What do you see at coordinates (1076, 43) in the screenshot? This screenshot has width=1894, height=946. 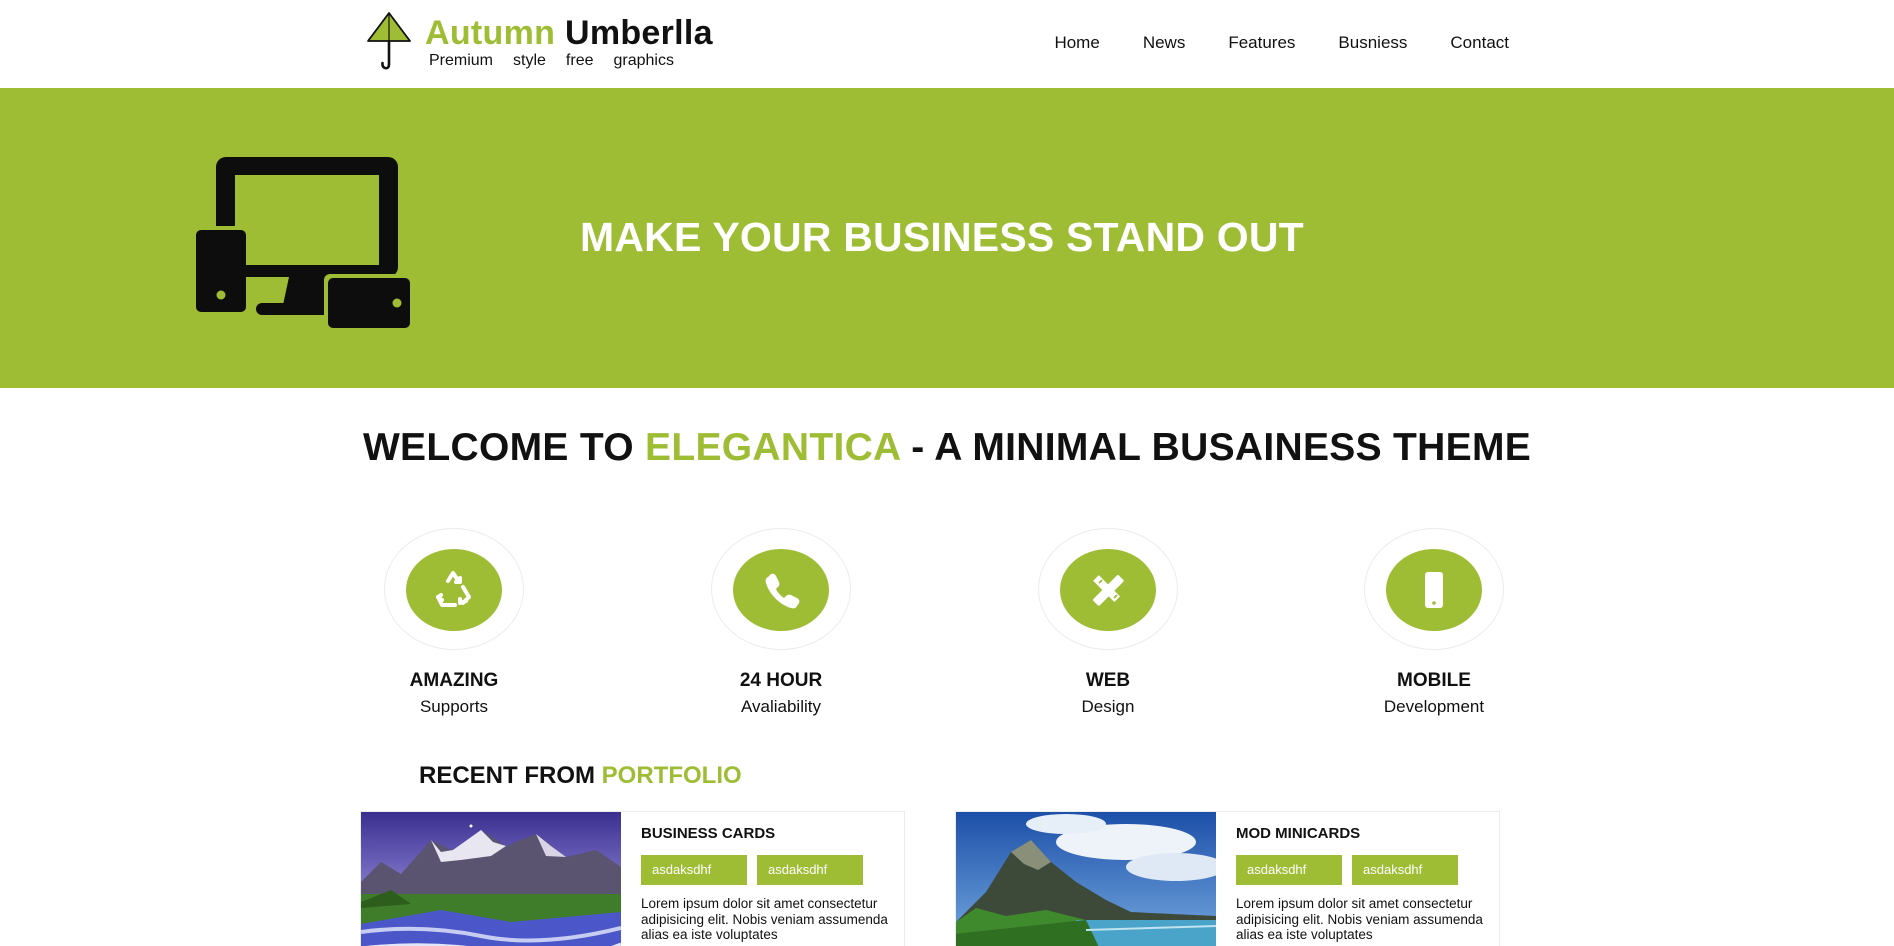 I see `nav-home: Home` at bounding box center [1076, 43].